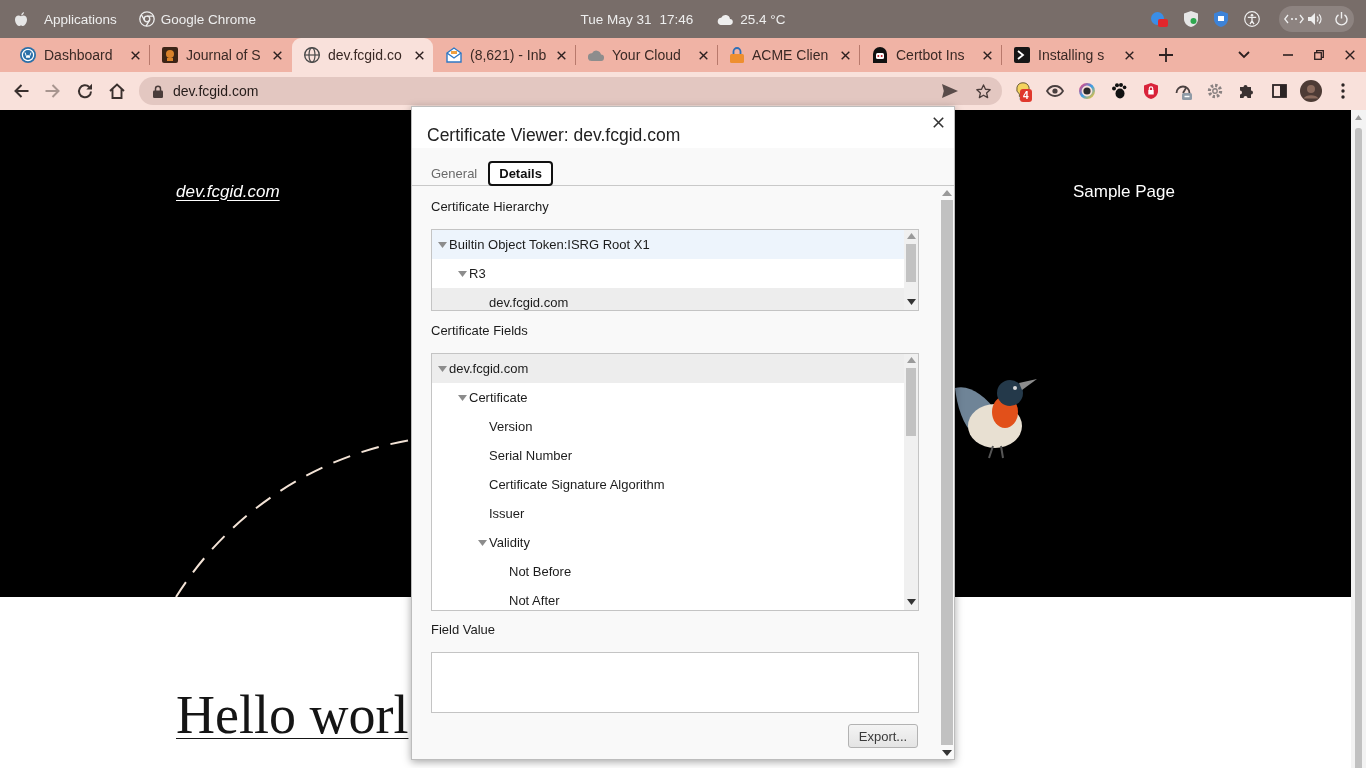 The image size is (1366, 768). Describe the element at coordinates (170, 55) in the screenshot. I see `square-logo-icon` at that location.